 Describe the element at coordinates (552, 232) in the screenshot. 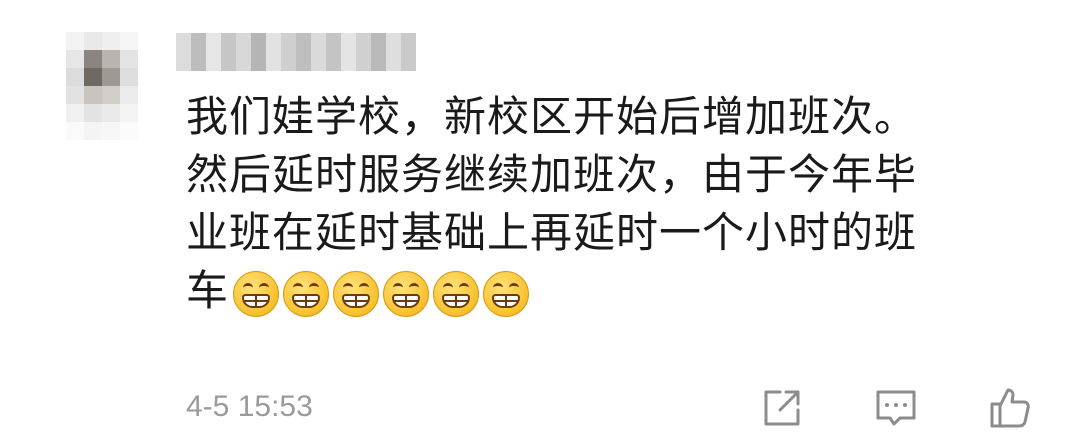

I see `comment-line: 业班在延时基础上再延时一个小时的班` at that location.